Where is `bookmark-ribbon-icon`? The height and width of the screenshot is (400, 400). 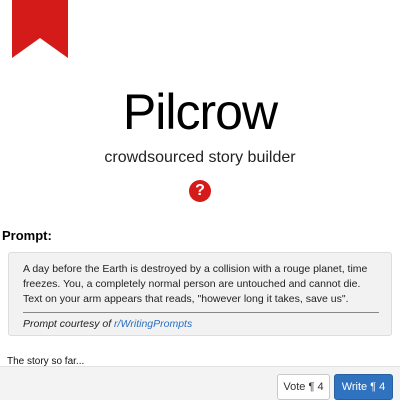
bookmark-ribbon-icon is located at coordinates (40, 29).